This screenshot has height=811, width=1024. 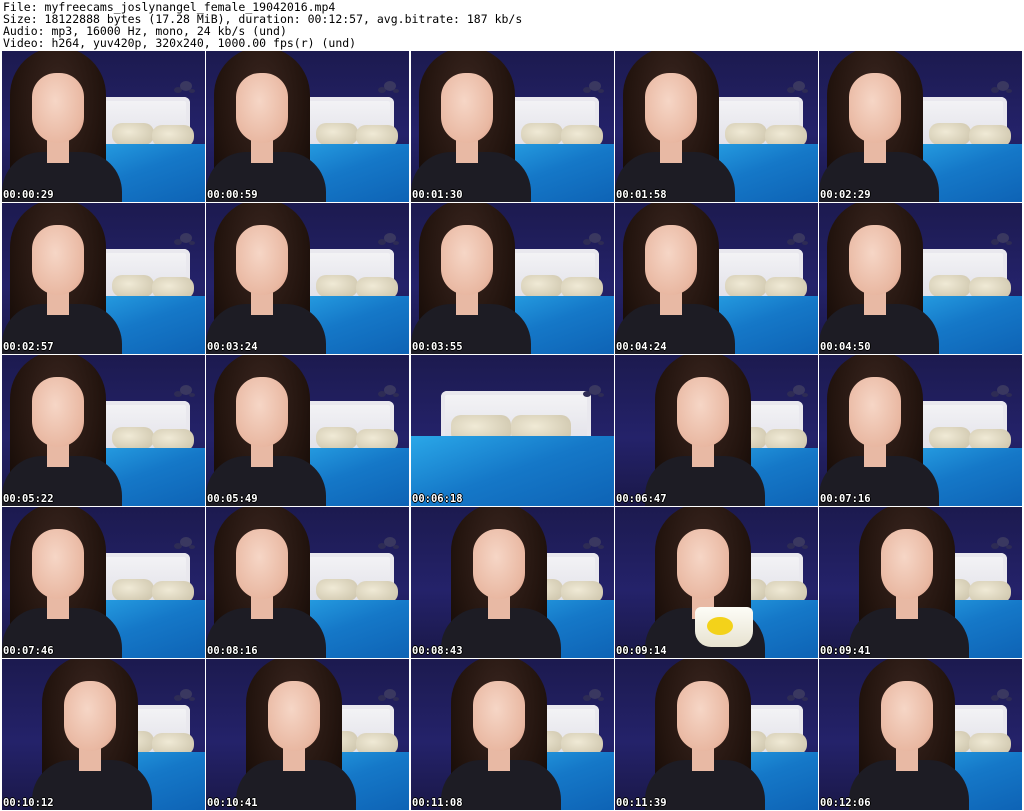 I want to click on video-thumbnail: 00:11:08, so click(x=512, y=734).